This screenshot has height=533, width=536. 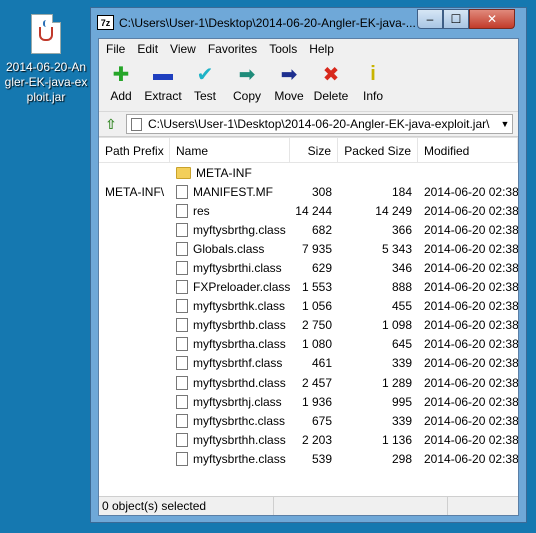 What do you see at coordinates (314, 306) in the screenshot?
I see `cell-size: 1 056` at bounding box center [314, 306].